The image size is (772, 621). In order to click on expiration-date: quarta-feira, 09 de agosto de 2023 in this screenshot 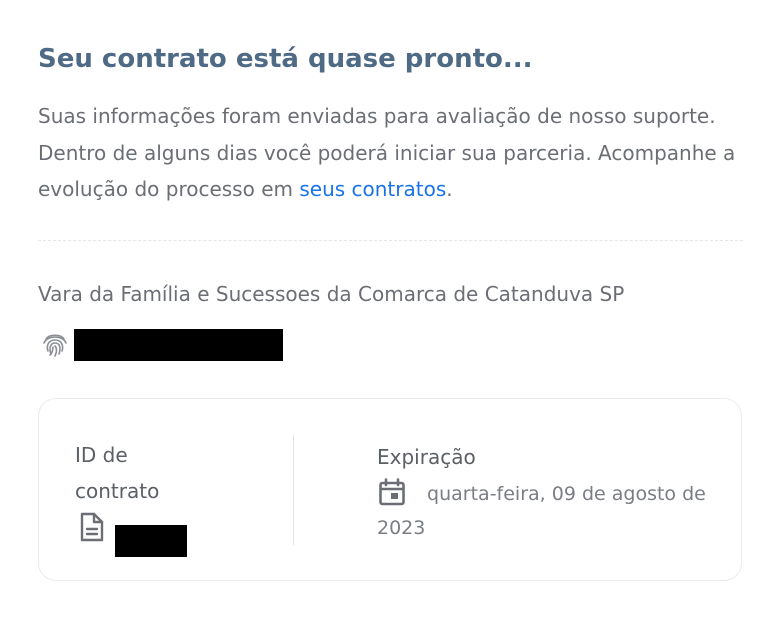, I will do `click(541, 511)`.